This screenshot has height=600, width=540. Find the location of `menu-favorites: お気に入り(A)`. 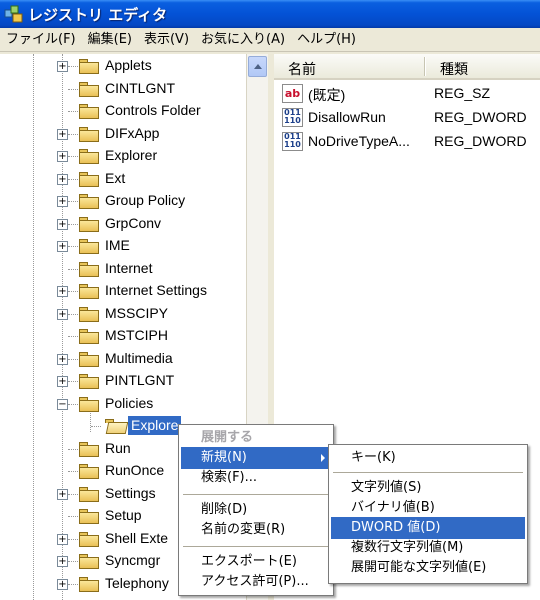

menu-favorites: お気に入り(A) is located at coordinates (243, 40).